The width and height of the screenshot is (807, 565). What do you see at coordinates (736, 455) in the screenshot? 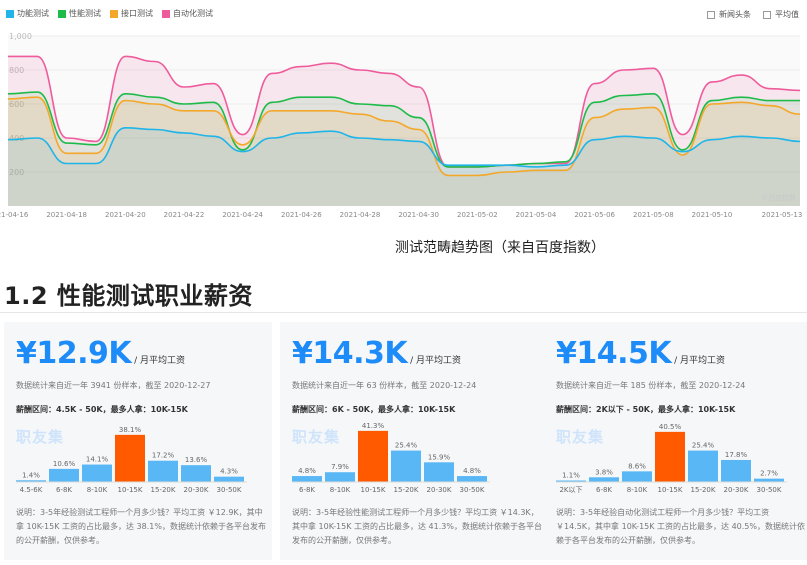
I see `bar-value-label: 17.8%` at bounding box center [736, 455].